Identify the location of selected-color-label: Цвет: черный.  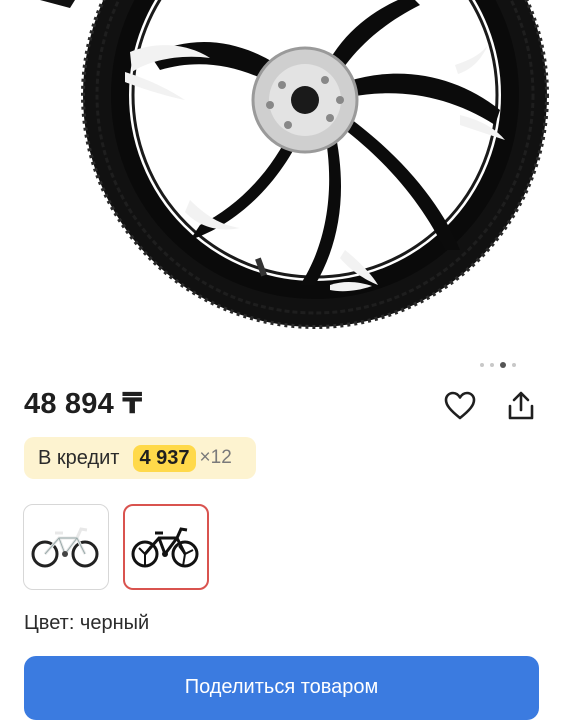
(87, 623).